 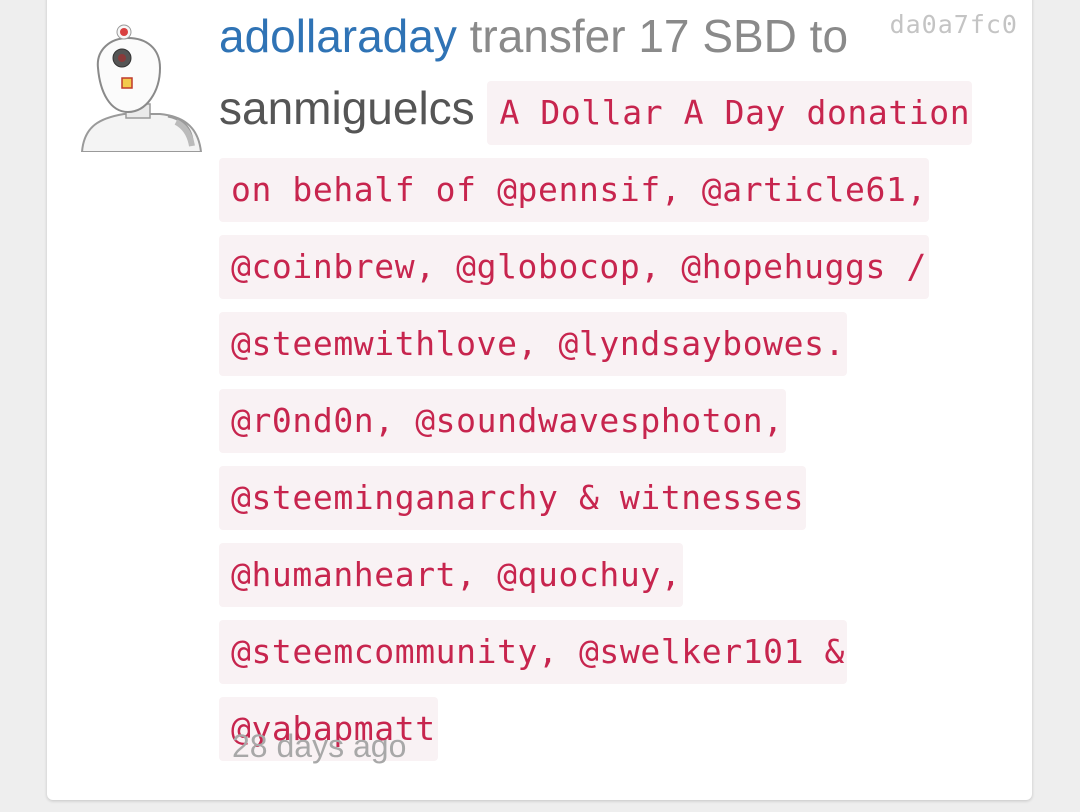 What do you see at coordinates (579, 36) in the screenshot?
I see `transfer-action: transfer 17` at bounding box center [579, 36].